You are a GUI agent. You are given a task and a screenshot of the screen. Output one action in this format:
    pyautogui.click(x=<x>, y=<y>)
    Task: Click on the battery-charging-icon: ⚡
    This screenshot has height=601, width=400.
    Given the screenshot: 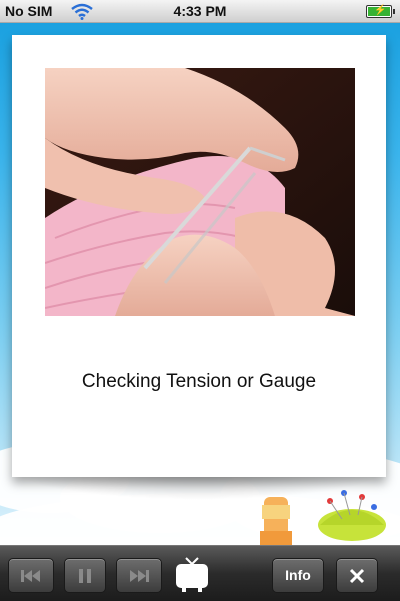 What is the action you would take?
    pyautogui.click(x=380, y=11)
    